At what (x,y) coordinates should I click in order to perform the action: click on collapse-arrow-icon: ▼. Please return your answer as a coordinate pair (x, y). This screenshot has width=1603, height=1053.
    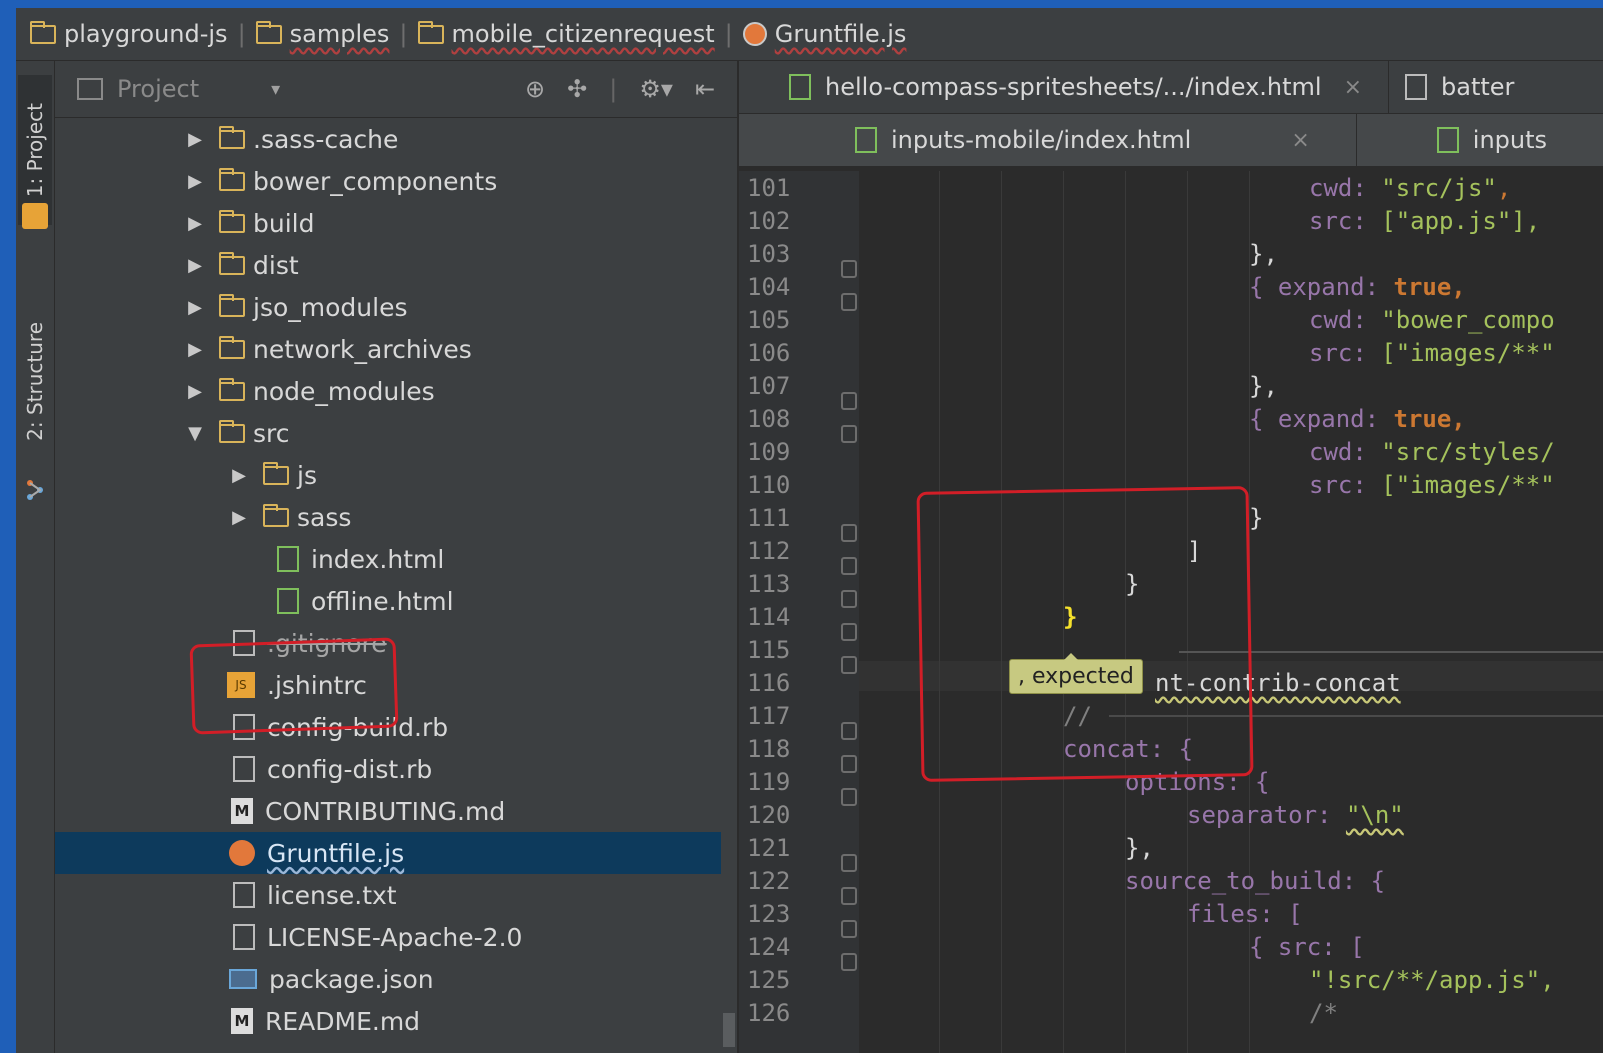
    Looking at the image, I should click on (195, 433).